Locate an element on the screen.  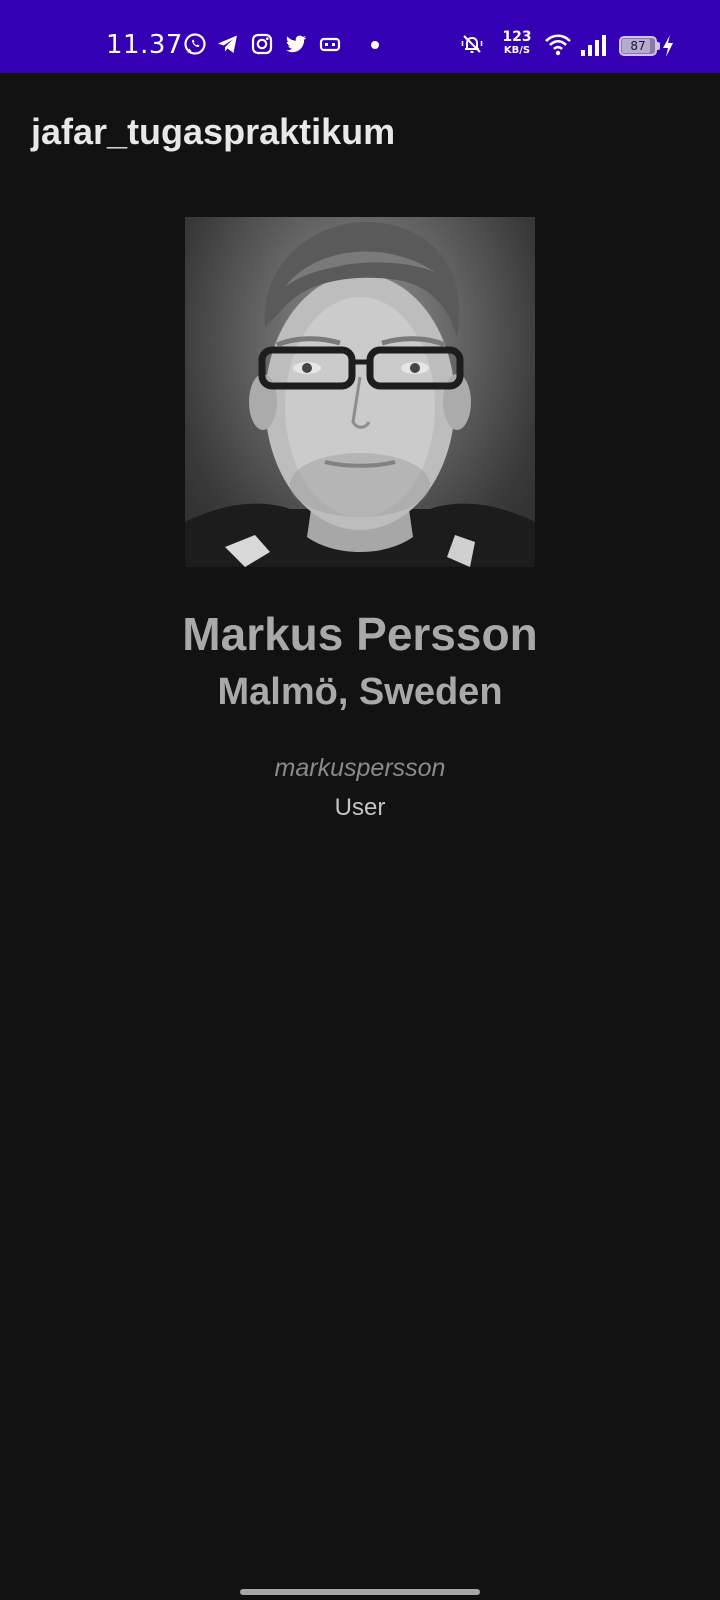
profile-role: User is located at coordinates (360, 807).